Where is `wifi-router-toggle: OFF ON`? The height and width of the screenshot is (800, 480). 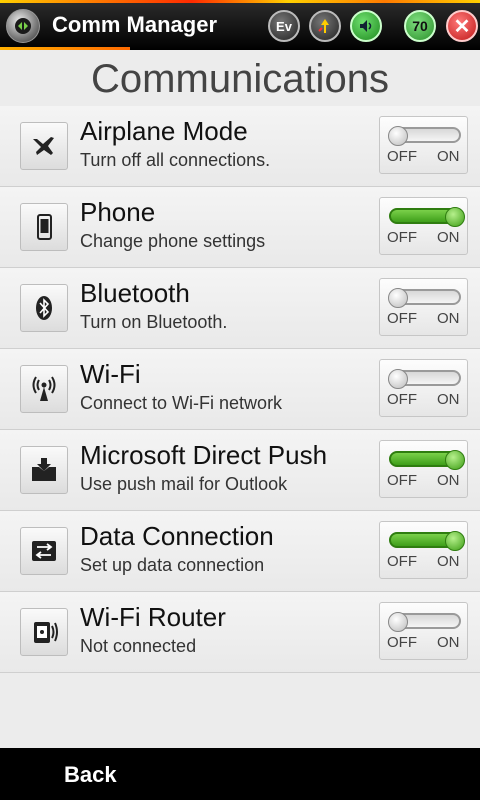
wifi-router-toggle: OFF ON is located at coordinates (423, 631).